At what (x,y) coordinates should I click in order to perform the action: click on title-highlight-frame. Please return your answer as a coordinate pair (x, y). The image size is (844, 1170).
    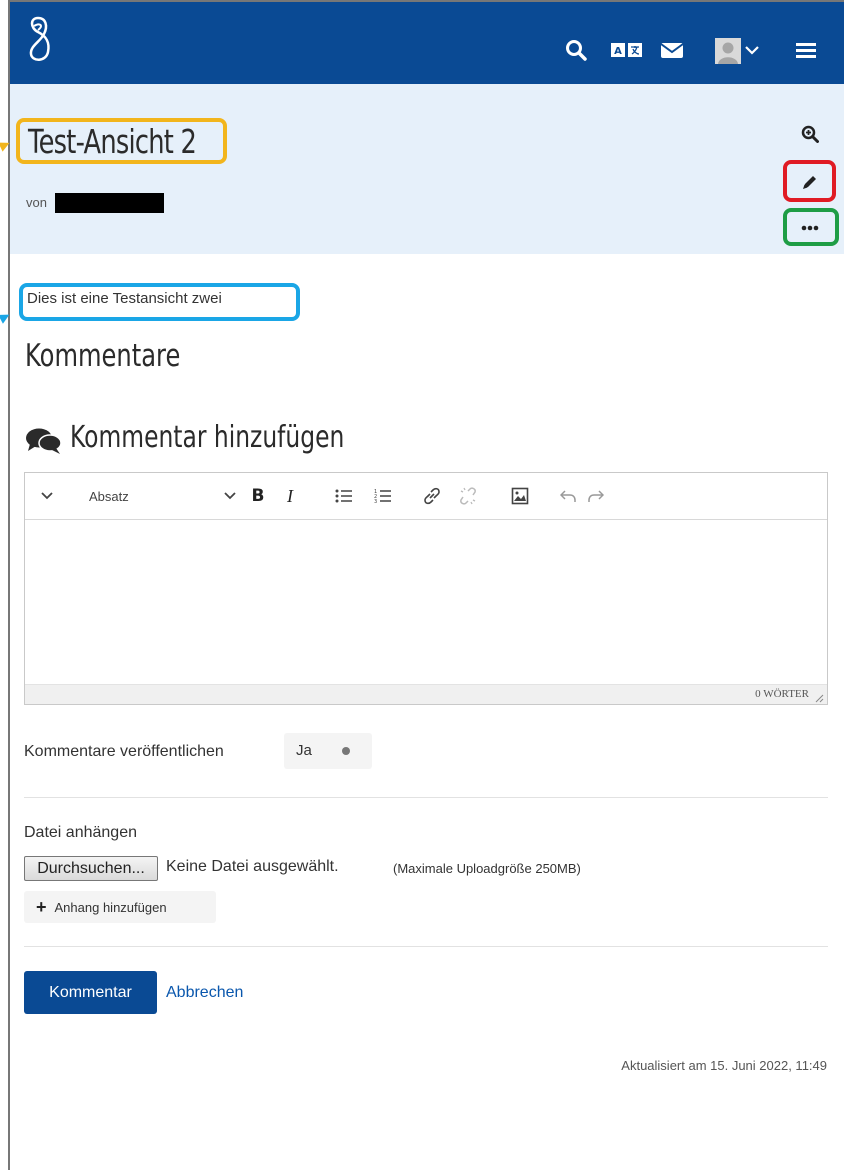
    Looking at the image, I should click on (121, 141).